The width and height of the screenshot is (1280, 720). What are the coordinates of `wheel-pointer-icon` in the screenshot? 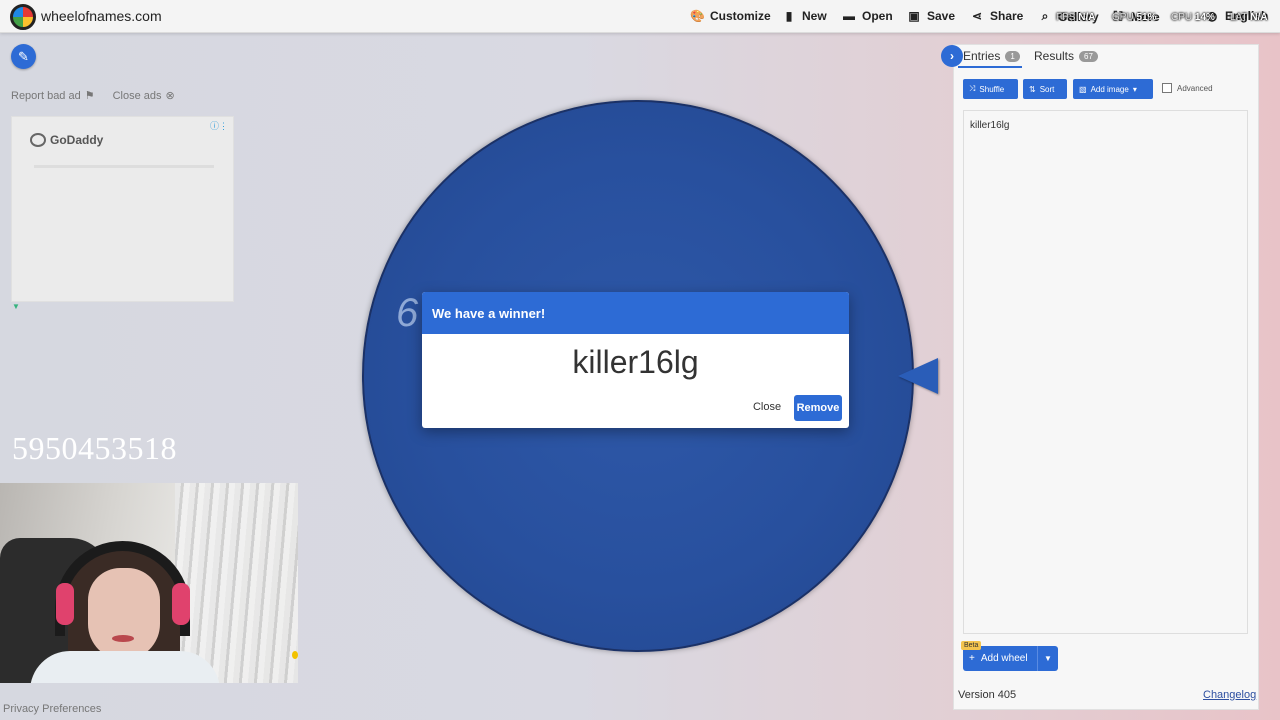 It's located at (918, 376).